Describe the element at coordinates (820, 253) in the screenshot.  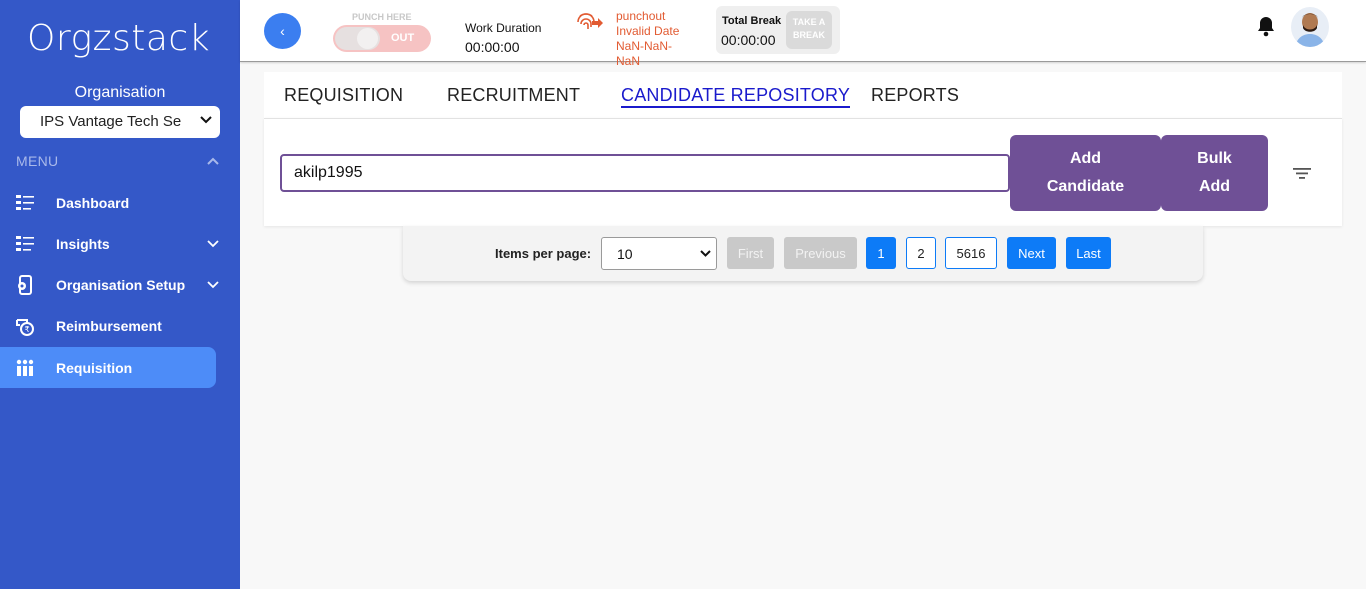
I see `previous-page-button: Previous` at that location.